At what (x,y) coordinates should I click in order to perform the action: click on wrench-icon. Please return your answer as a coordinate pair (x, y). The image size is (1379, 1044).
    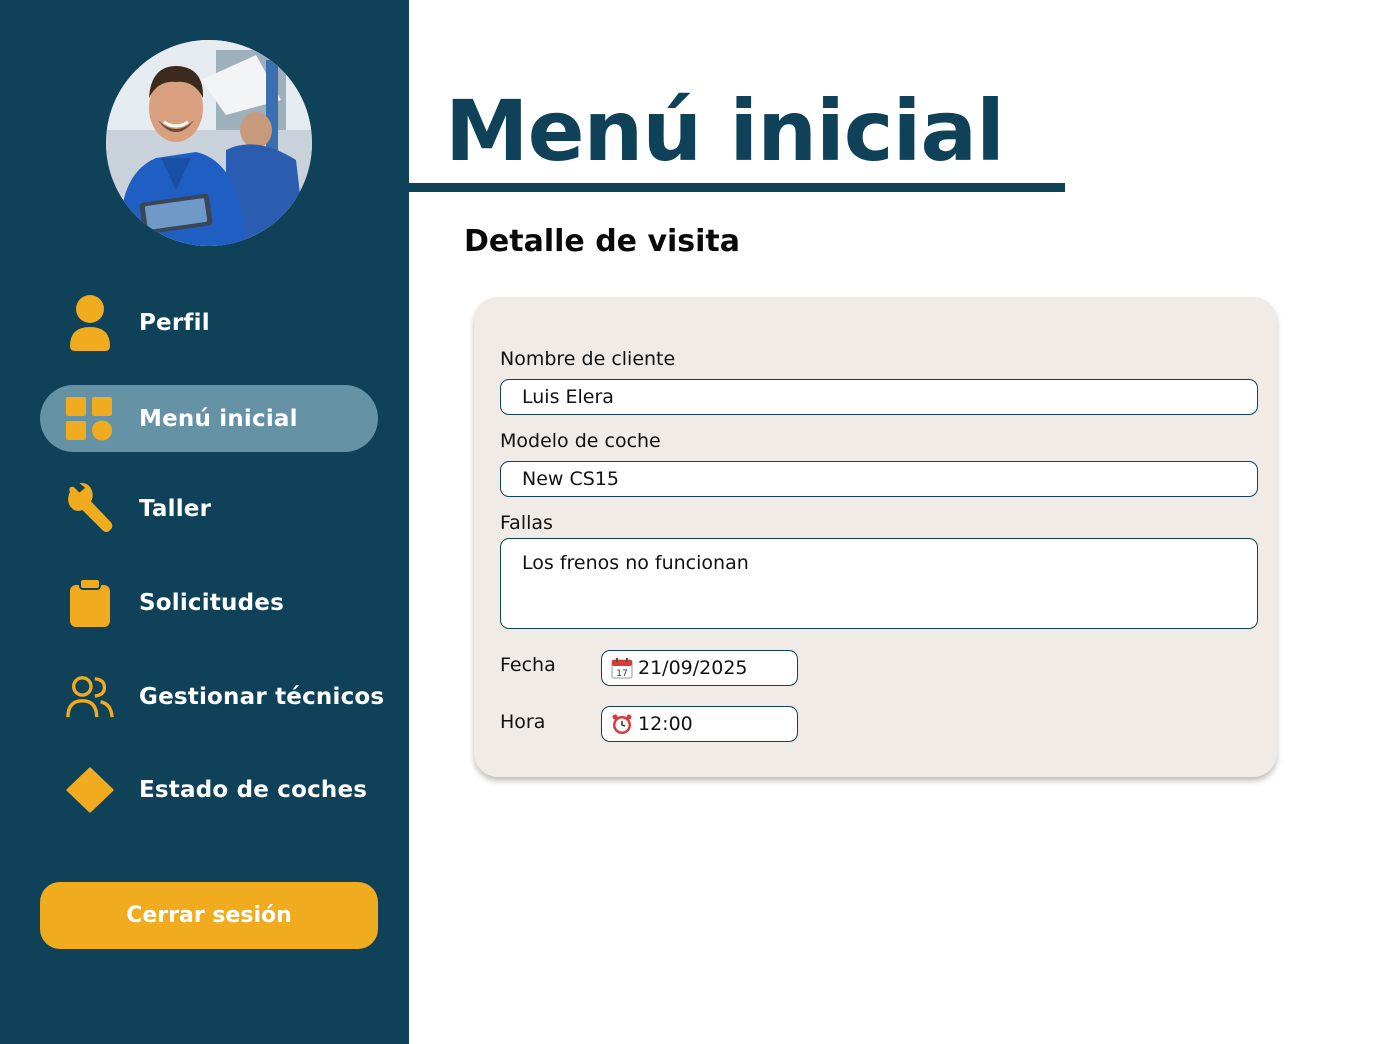
    Looking at the image, I should click on (90, 509).